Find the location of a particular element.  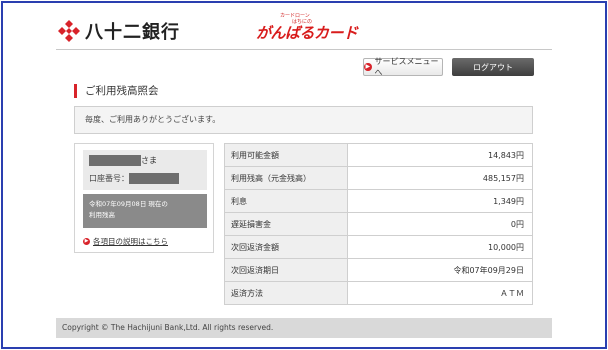

row-label: 利用可能金額 is located at coordinates (286, 155).